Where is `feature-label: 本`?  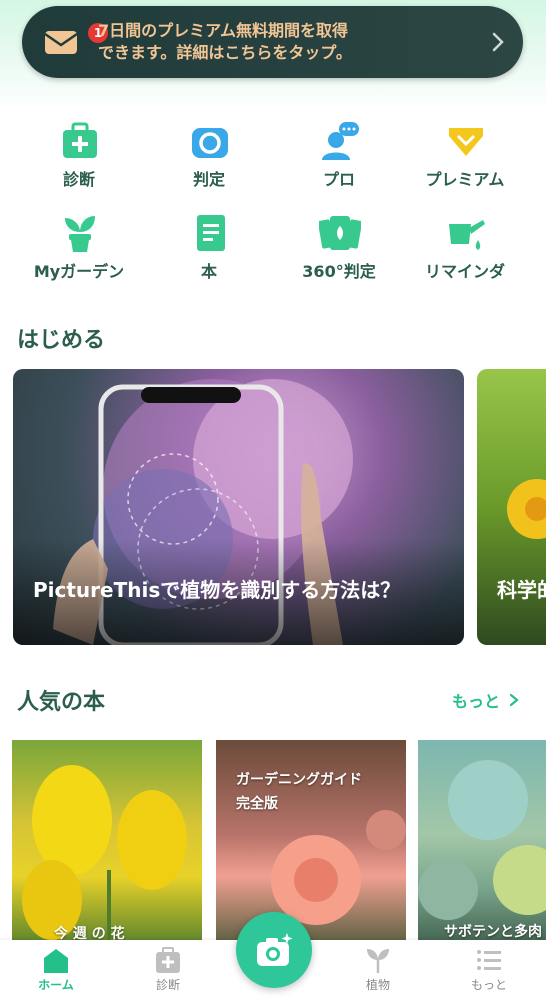
feature-label: 本 is located at coordinates (208, 271).